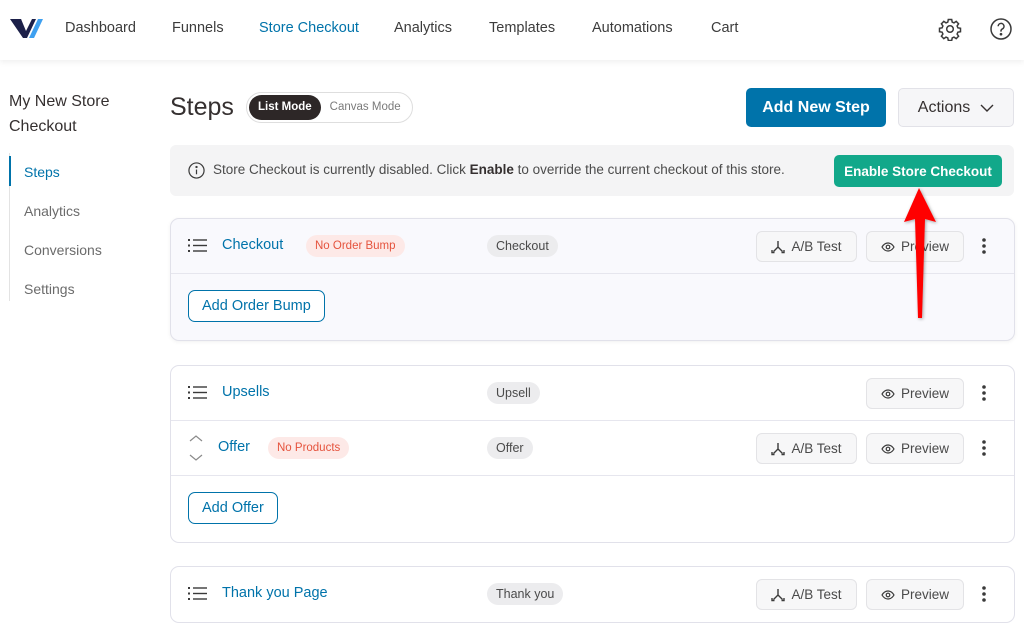 The height and width of the screenshot is (630, 1024). I want to click on step-footer: Add Offer, so click(592, 509).